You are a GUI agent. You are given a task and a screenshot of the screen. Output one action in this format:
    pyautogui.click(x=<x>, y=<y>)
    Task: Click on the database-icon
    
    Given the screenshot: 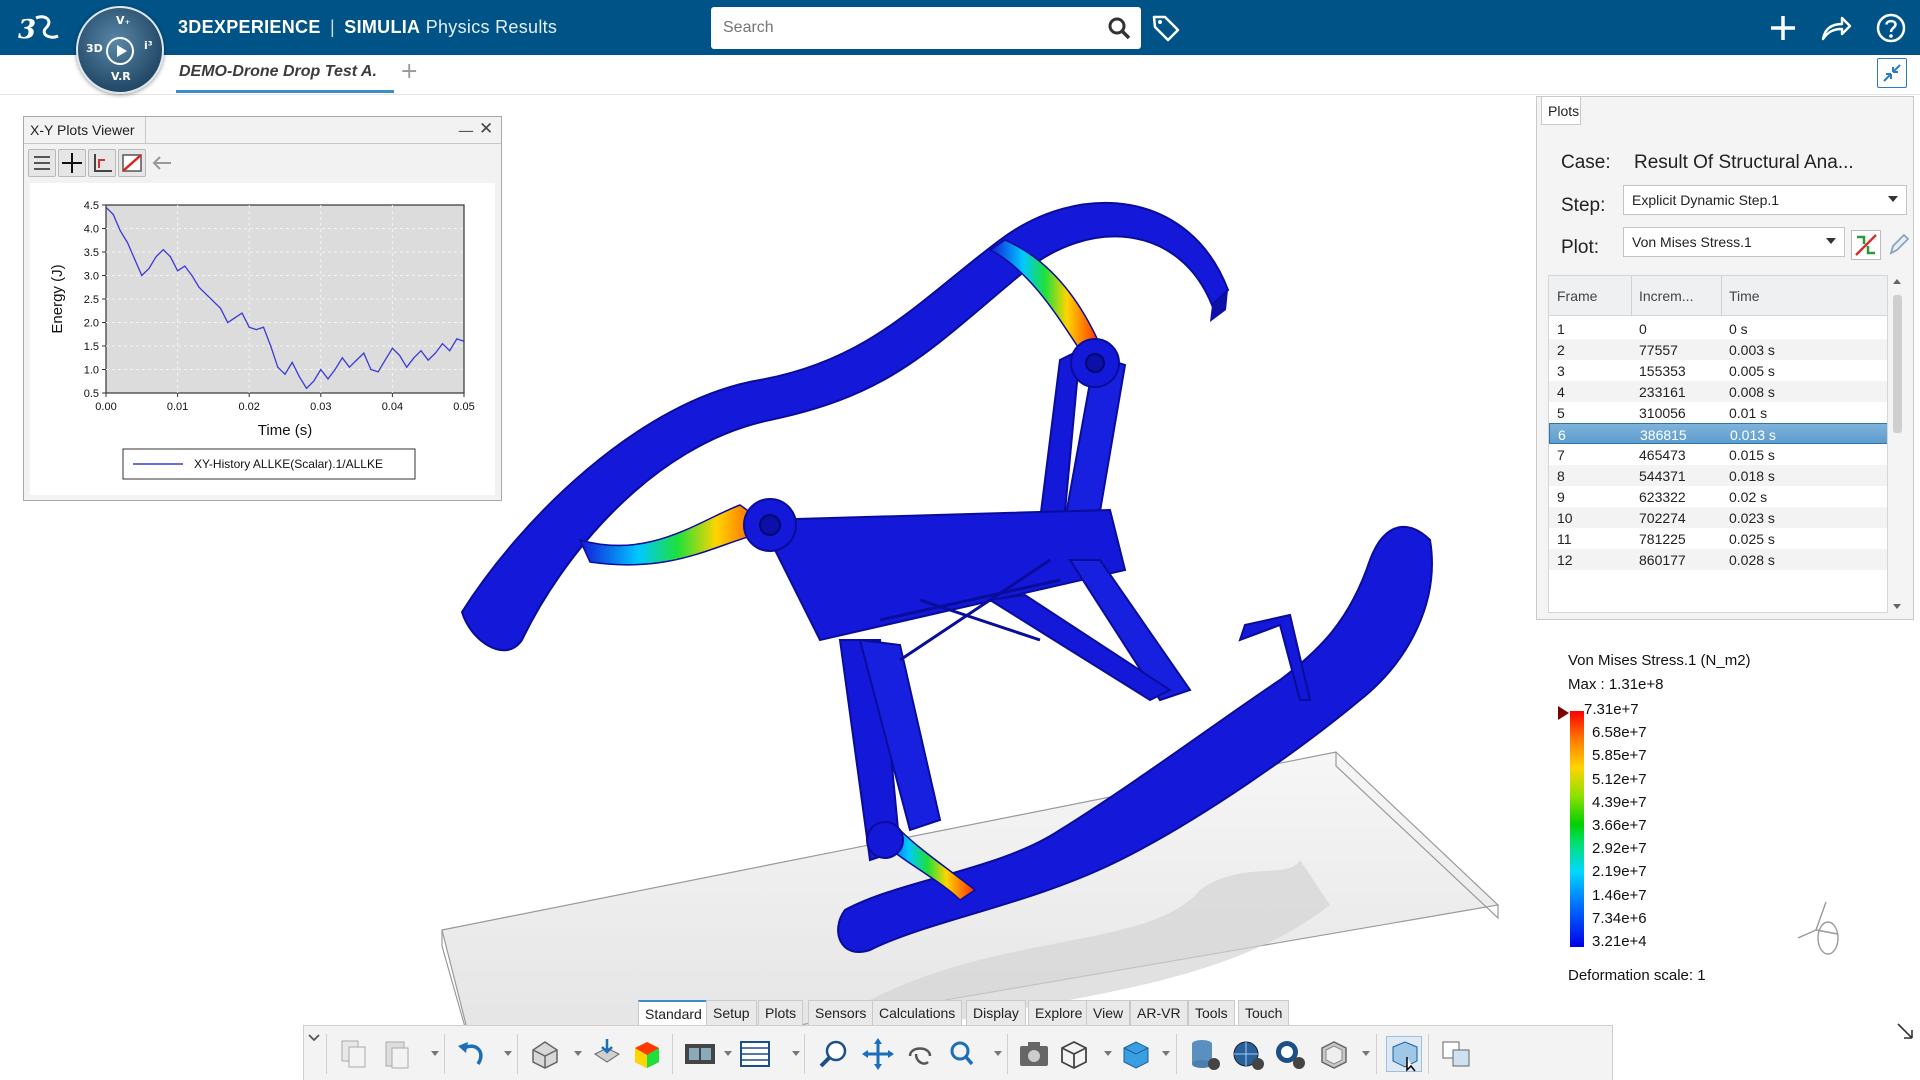 What is the action you would take?
    pyautogui.click(x=1204, y=1054)
    